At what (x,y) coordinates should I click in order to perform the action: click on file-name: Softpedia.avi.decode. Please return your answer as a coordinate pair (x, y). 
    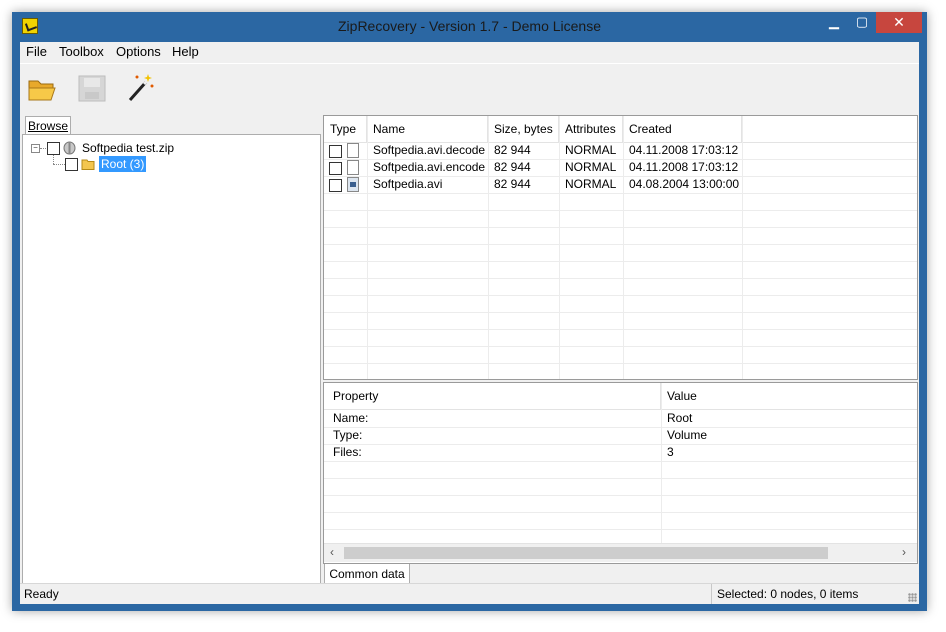
    Looking at the image, I should click on (429, 150).